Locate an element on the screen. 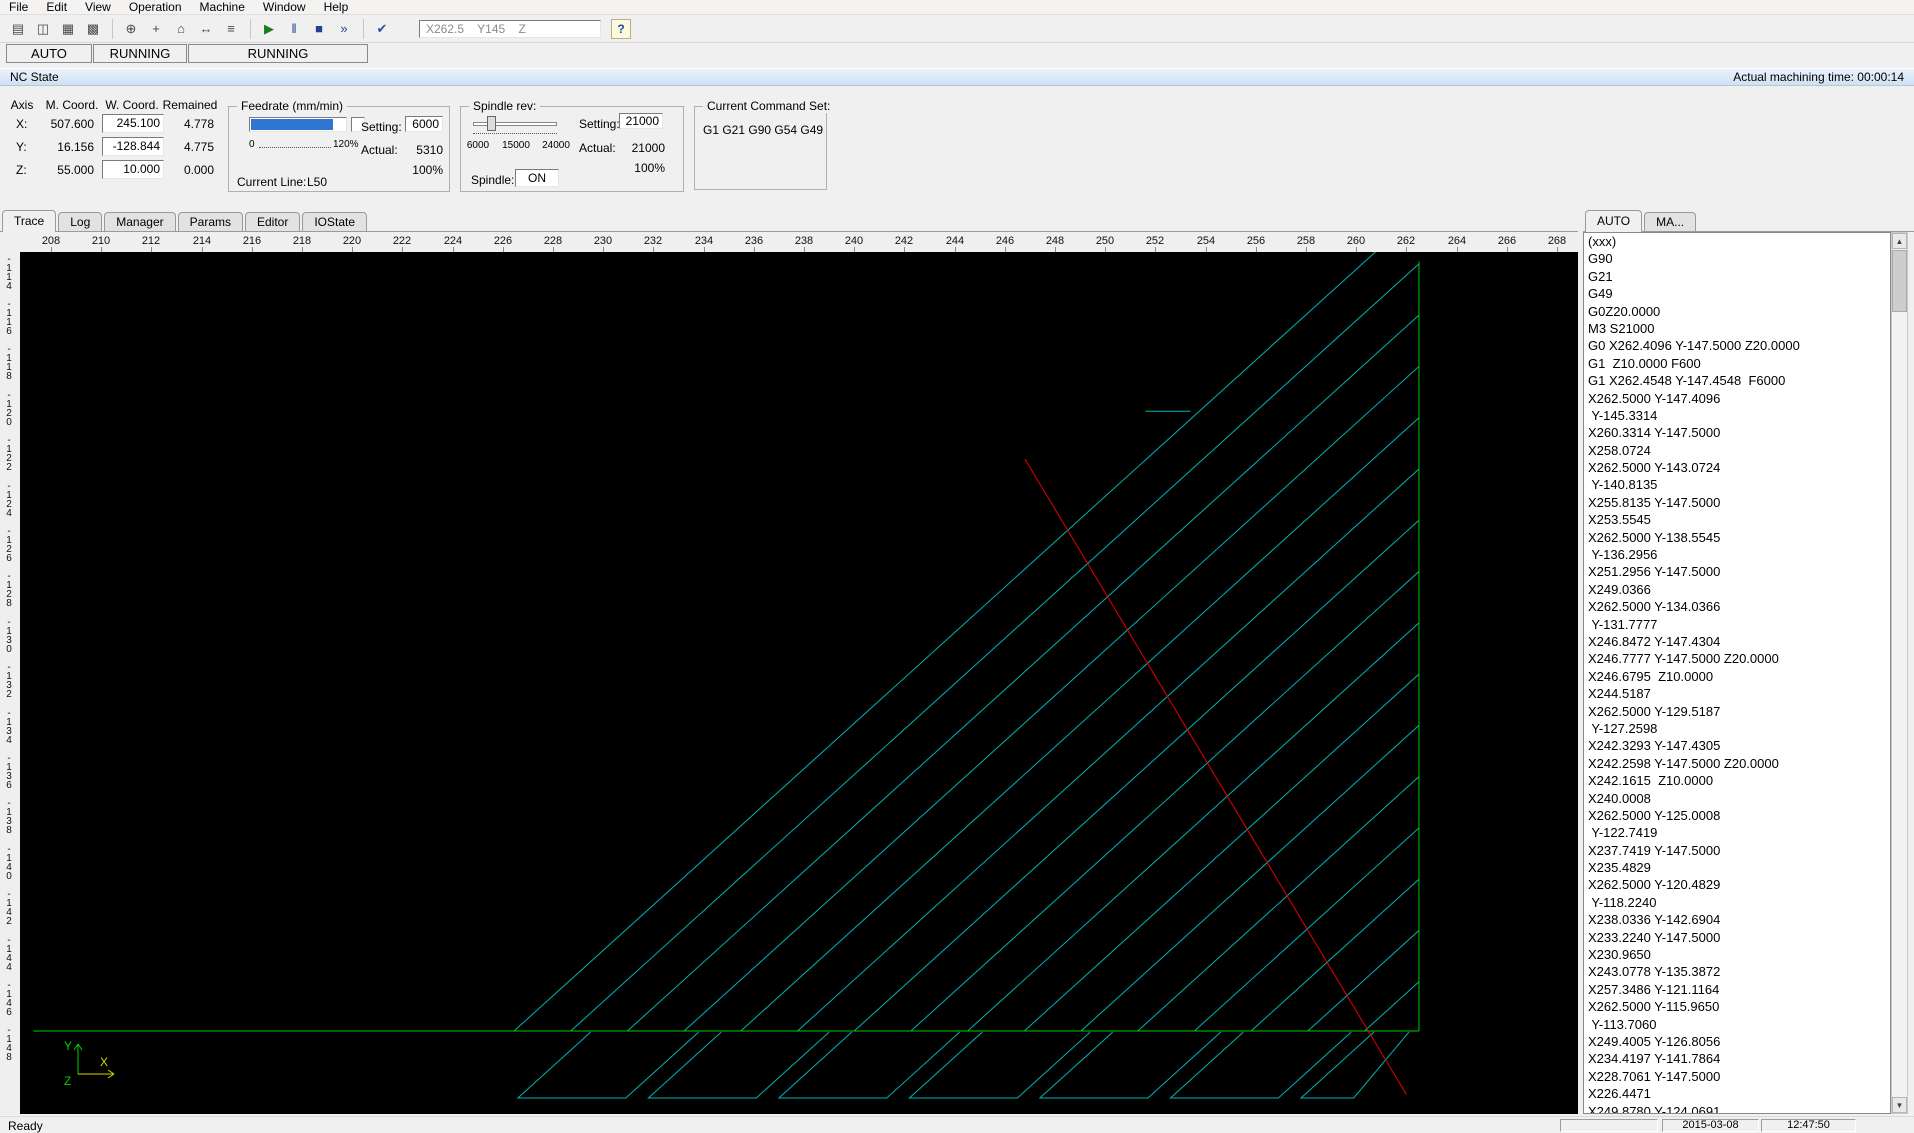 The image size is (1914, 1133). gcode-line: X246.8472 Y-147.4304 is located at coordinates (1737, 641).